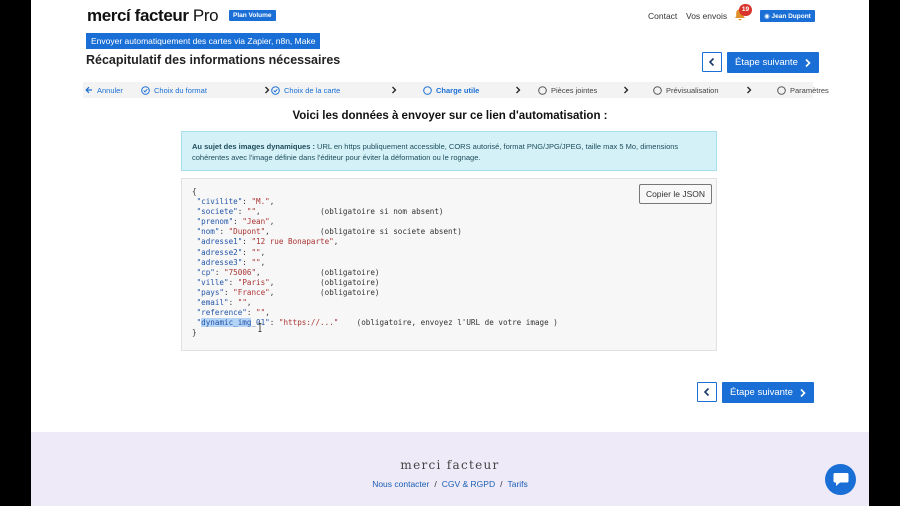  Describe the element at coordinates (110, 90) in the screenshot. I see `cancel-label: Annuler` at that location.